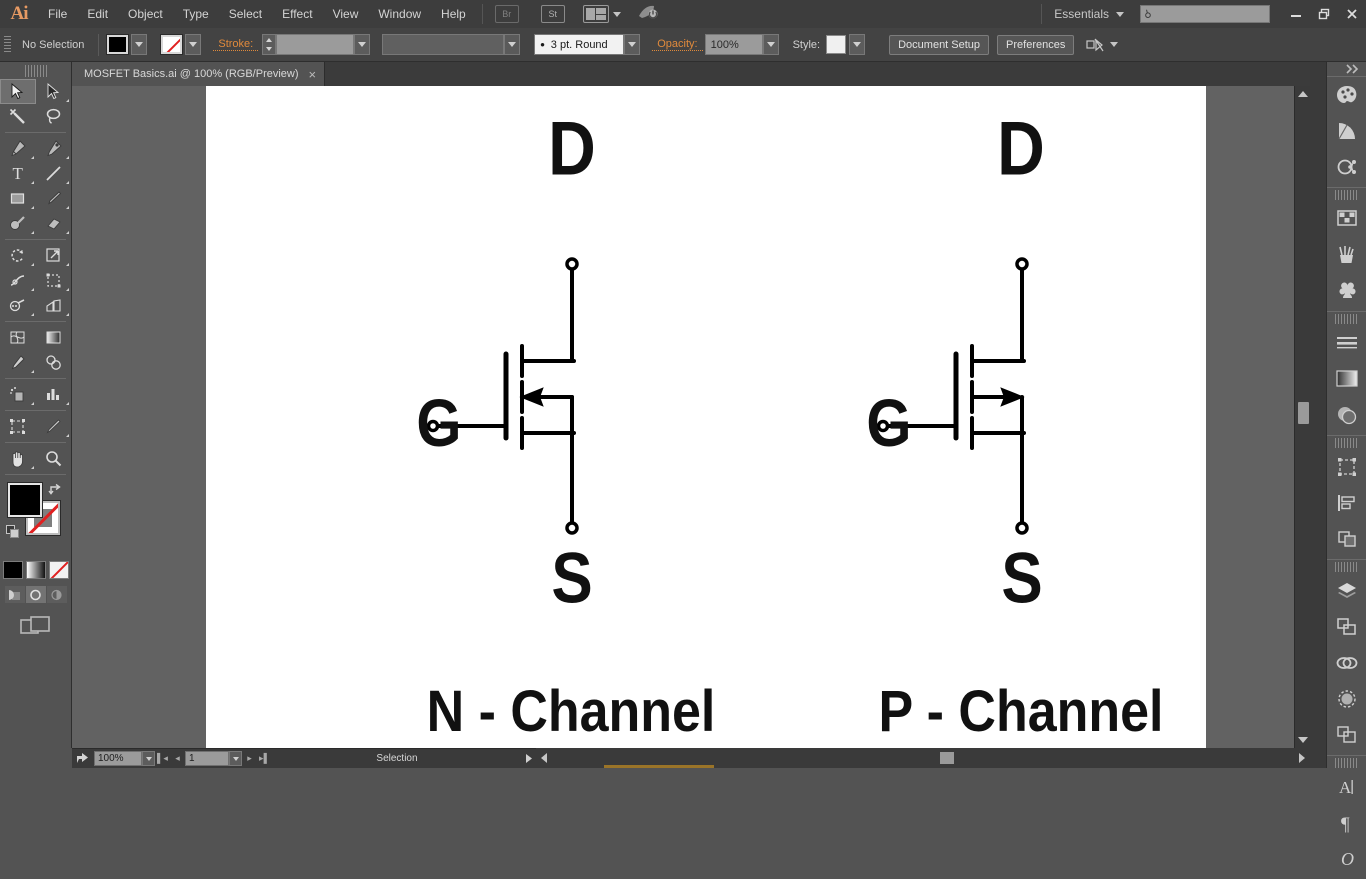 The height and width of the screenshot is (879, 1366). Describe the element at coordinates (506, 14) in the screenshot. I see `bridge-icon: Br` at that location.